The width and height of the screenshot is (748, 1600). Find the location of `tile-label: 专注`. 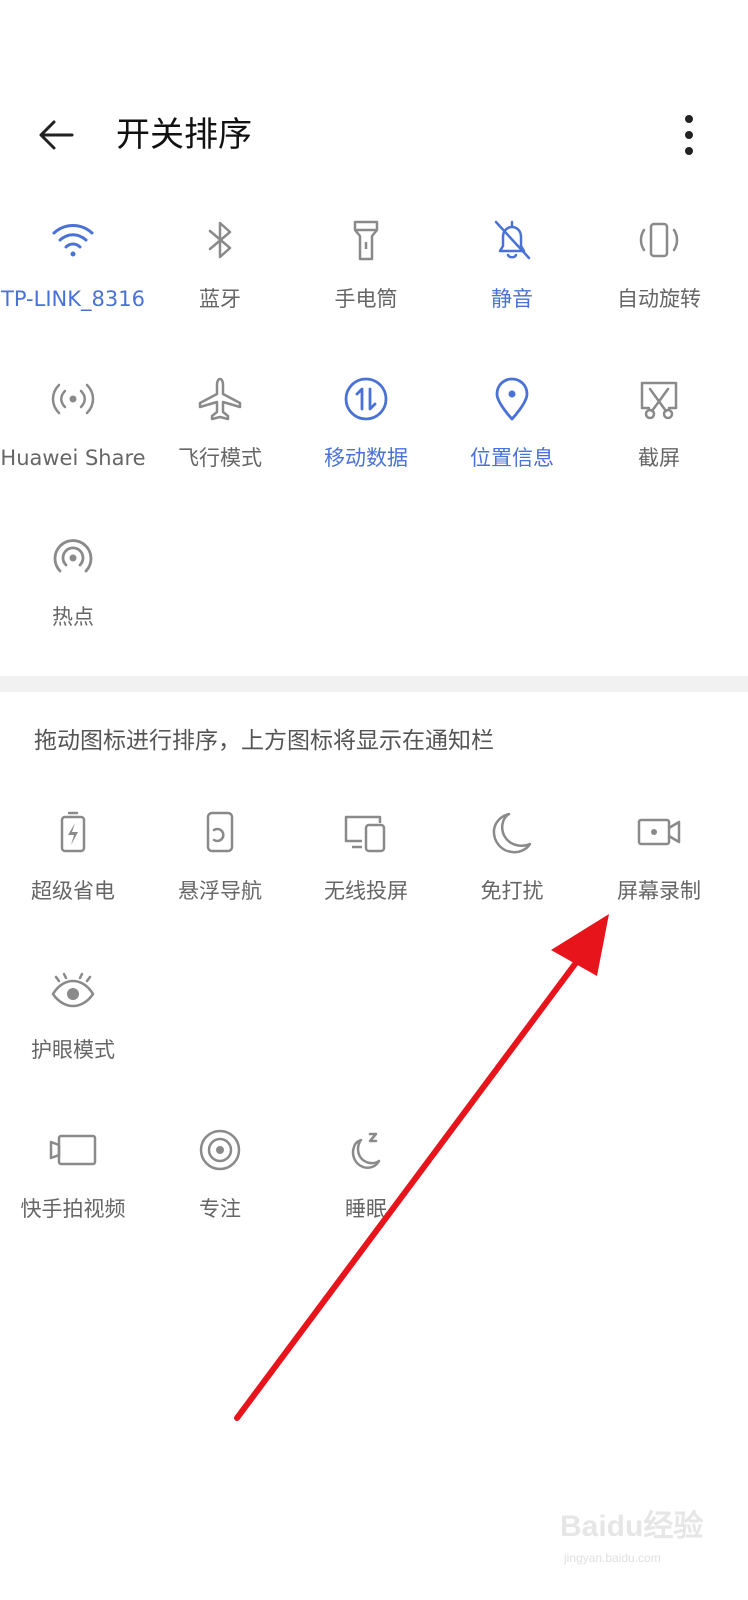

tile-label: 专注 is located at coordinates (220, 1209).